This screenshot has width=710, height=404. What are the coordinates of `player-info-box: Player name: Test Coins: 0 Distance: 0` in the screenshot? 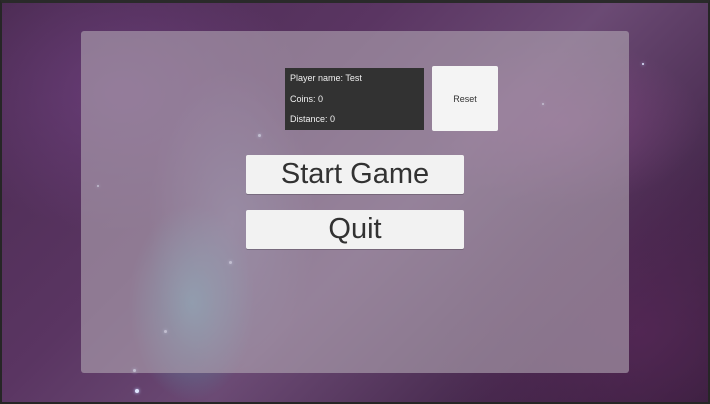 It's located at (354, 99).